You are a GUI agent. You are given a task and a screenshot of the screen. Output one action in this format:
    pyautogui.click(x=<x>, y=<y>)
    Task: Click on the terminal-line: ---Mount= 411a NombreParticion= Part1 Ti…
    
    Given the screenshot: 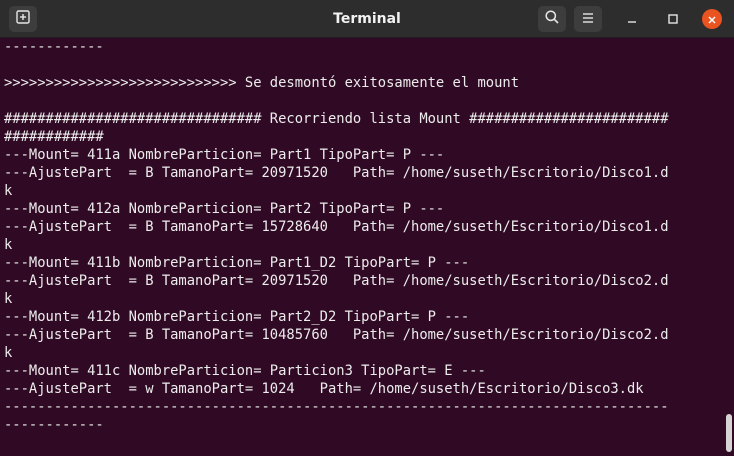 What is the action you would take?
    pyautogui.click(x=224, y=155)
    